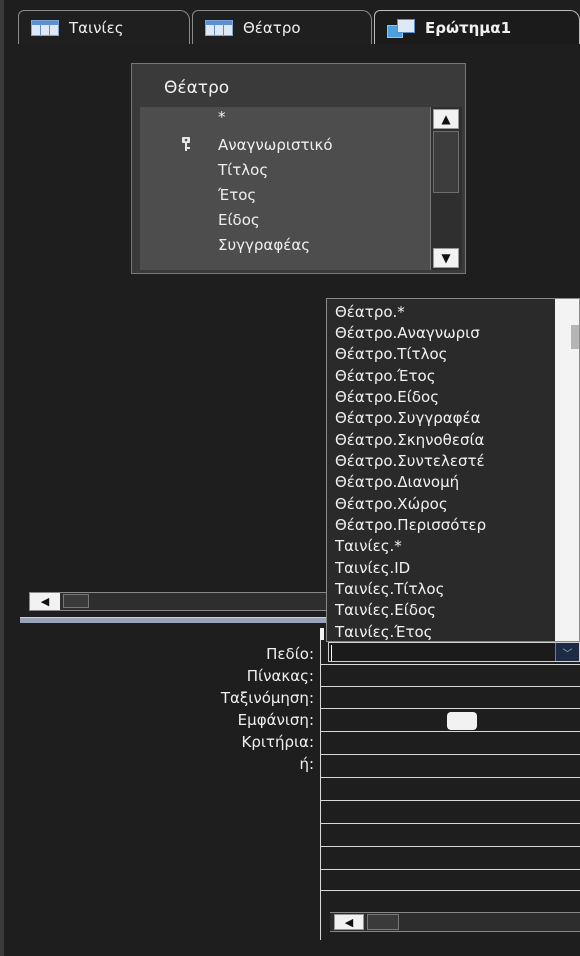  Describe the element at coordinates (179, 601) in the screenshot. I see `upper-pane-hscrollbar: ◀` at that location.